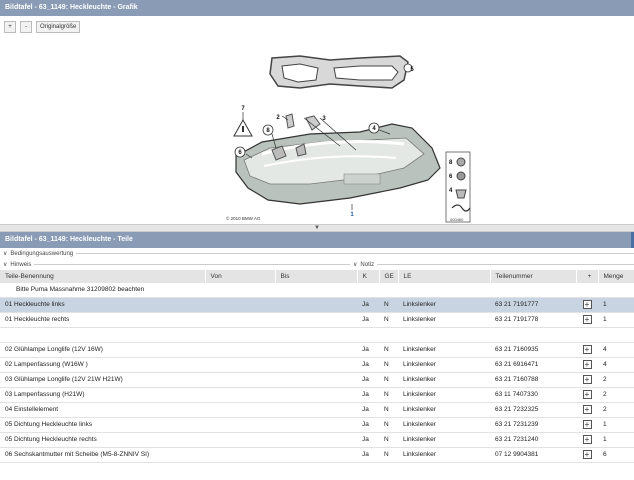 The height and width of the screenshot is (480, 634). I want to click on part-name: 02 Lampenfassung (W16W ), so click(102, 365).